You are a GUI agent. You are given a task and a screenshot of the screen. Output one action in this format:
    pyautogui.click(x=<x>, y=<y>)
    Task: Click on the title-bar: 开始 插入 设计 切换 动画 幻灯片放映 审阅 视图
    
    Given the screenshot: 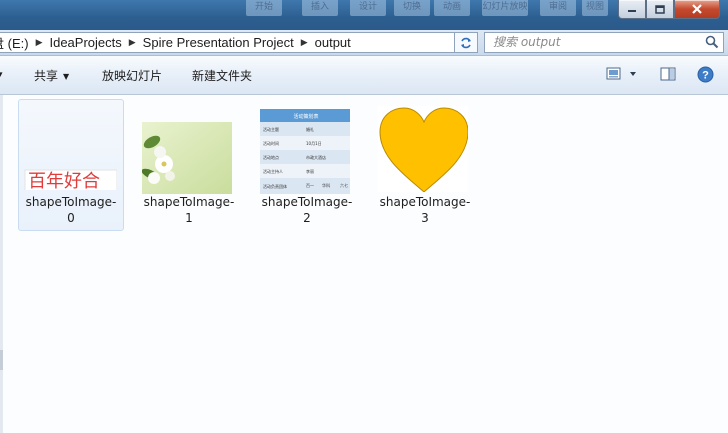 What is the action you would take?
    pyautogui.click(x=364, y=15)
    